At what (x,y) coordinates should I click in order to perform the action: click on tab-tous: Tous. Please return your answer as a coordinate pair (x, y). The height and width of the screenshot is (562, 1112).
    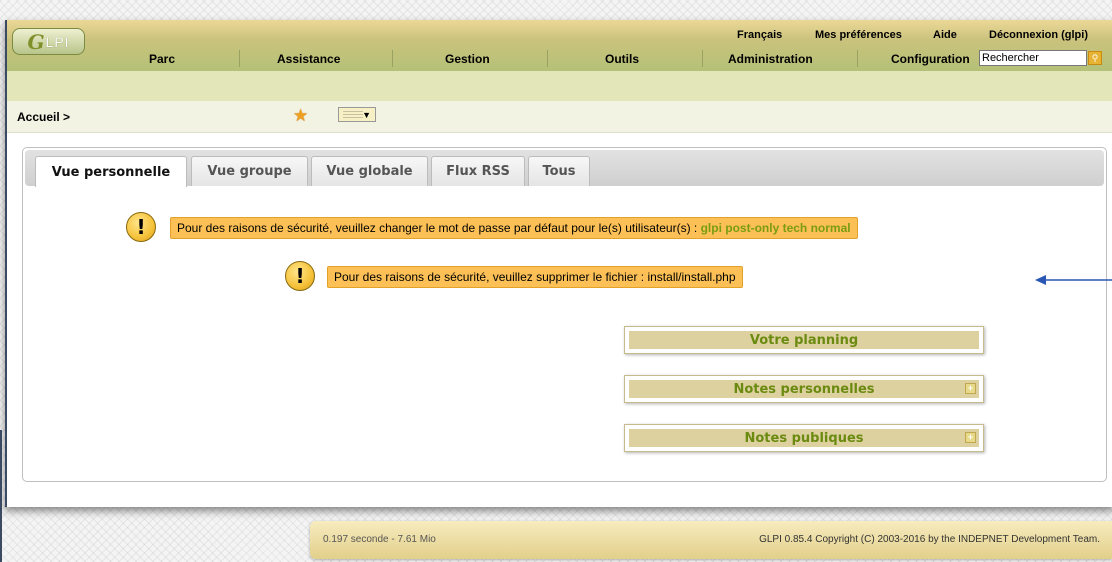
    Looking at the image, I should click on (559, 171).